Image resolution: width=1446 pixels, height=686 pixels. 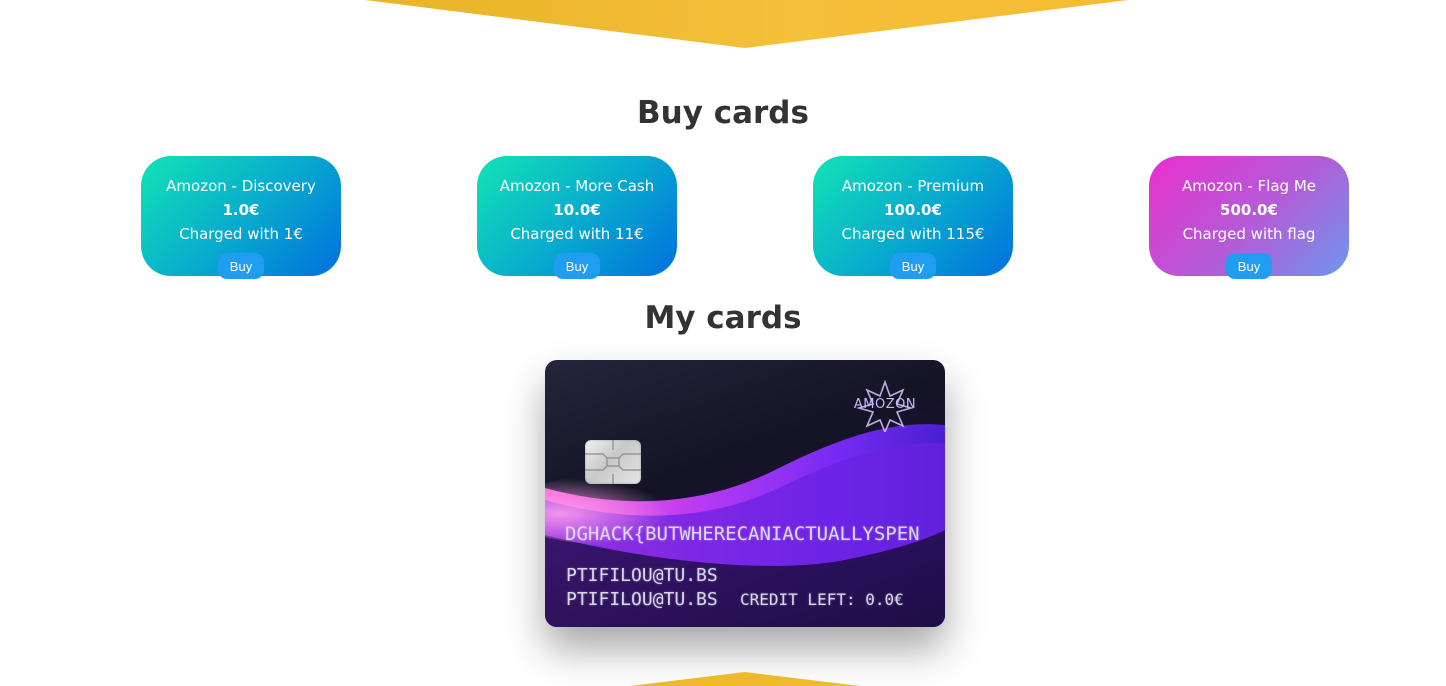 What do you see at coordinates (723, 113) in the screenshot?
I see `buy-cards-heading: Buy cards` at bounding box center [723, 113].